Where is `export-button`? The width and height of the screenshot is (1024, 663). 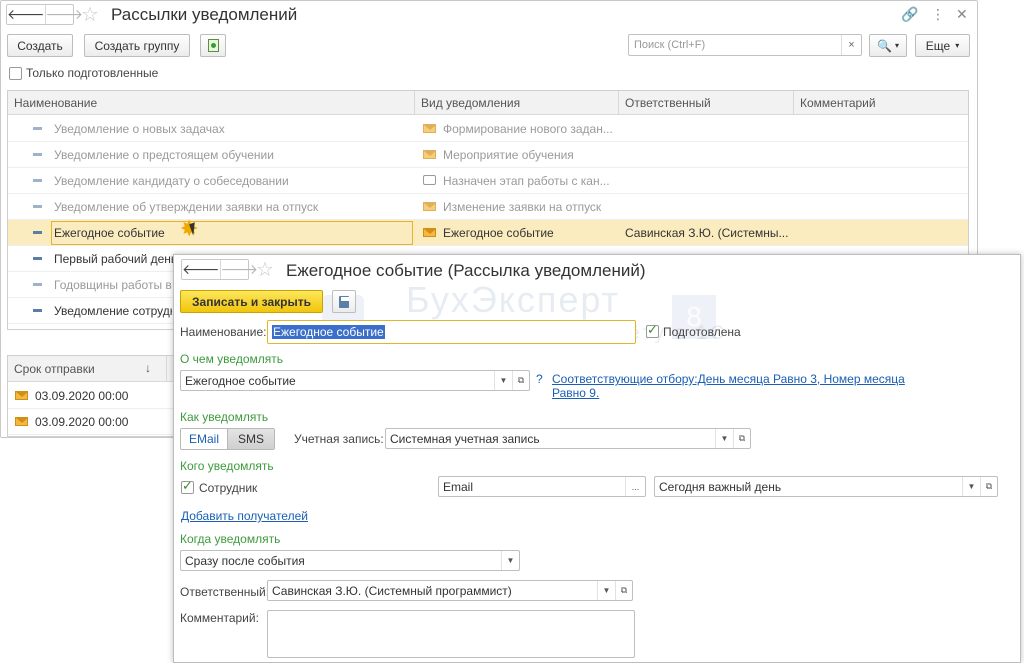 export-button is located at coordinates (213, 45).